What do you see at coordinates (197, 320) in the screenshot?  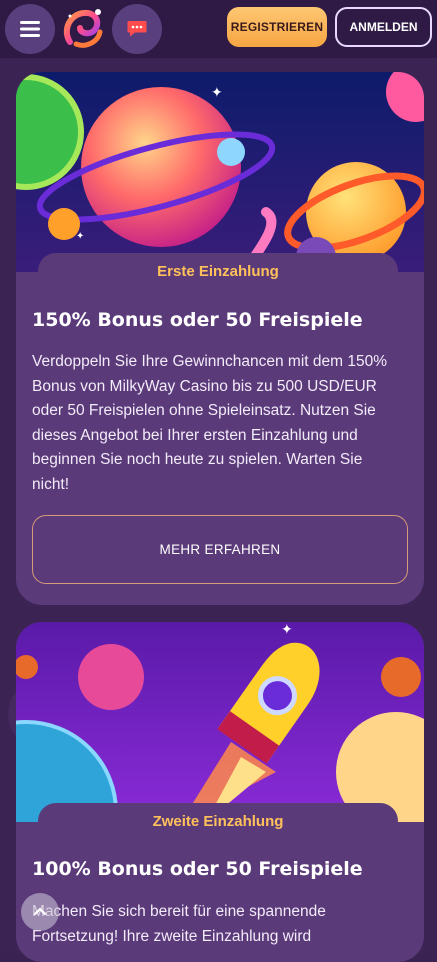 I see `card-title: 150% Bonus oder 50 Freispiele` at bounding box center [197, 320].